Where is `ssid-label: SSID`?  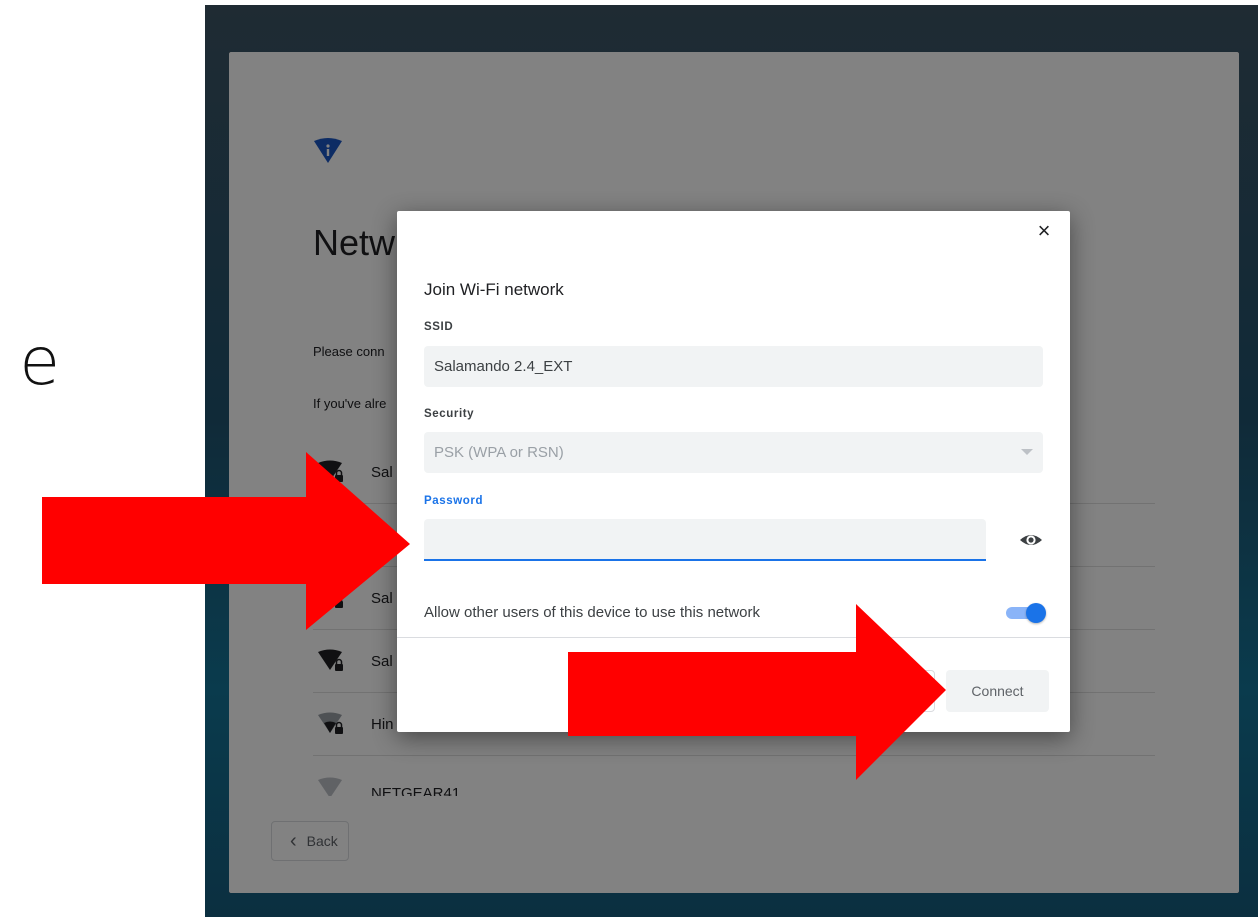 ssid-label: SSID is located at coordinates (439, 327).